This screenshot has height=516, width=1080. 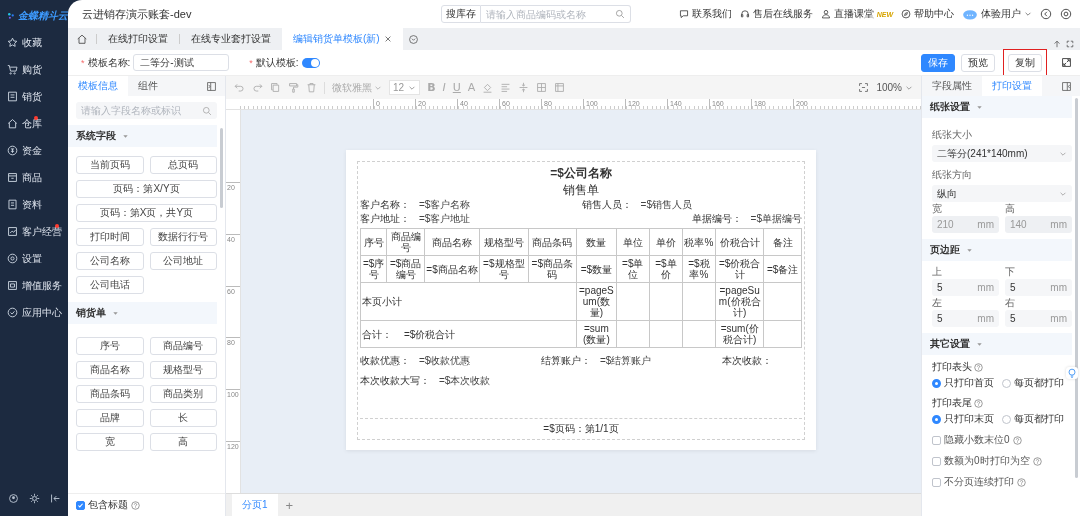 I want to click on field-label: 本次收款大写：, so click(x=395, y=381).